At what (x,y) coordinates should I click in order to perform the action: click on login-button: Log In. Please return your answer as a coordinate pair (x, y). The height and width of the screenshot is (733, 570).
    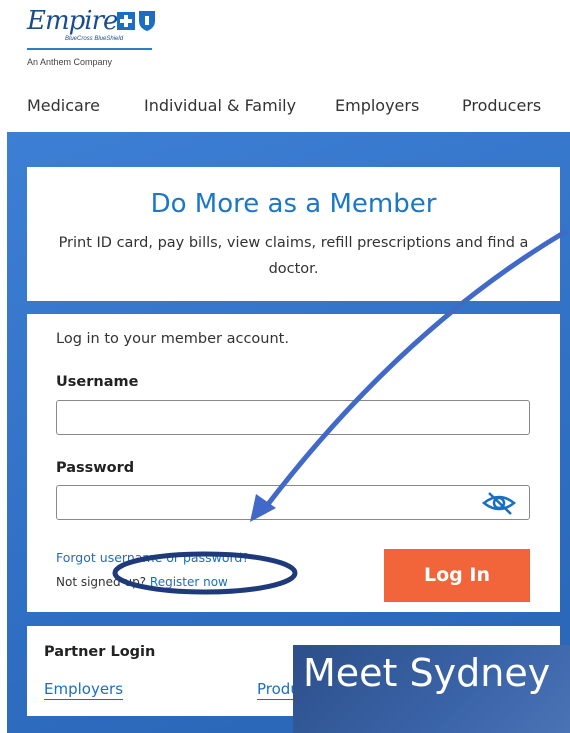
    Looking at the image, I should click on (457, 575).